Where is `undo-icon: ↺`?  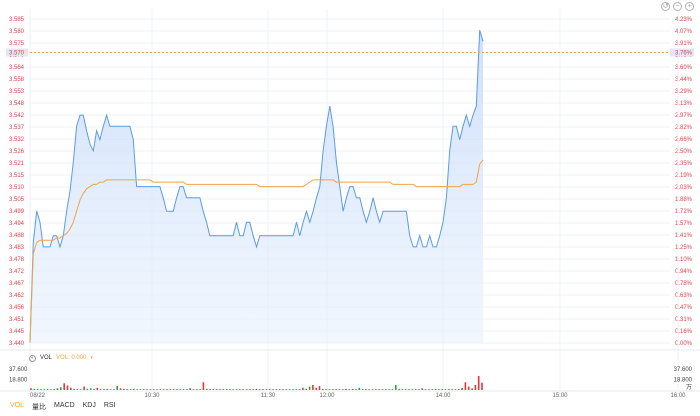 undo-icon: ↺ is located at coordinates (665, 6).